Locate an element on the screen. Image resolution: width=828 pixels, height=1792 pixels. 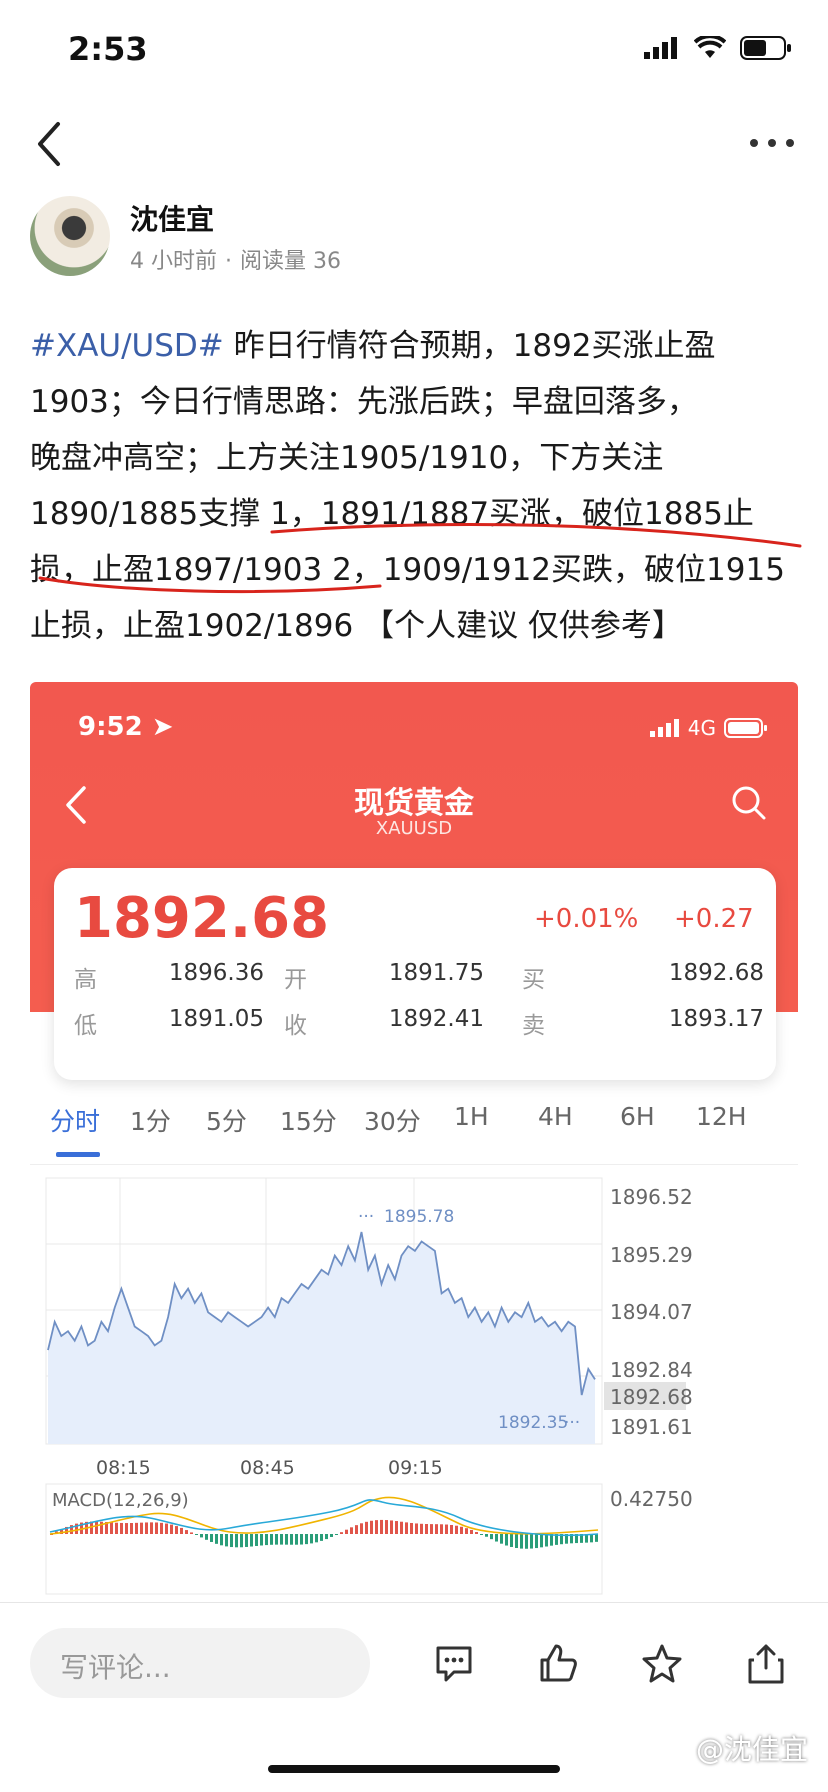
instrument-symbol: XAUUSD is located at coordinates (414, 828).